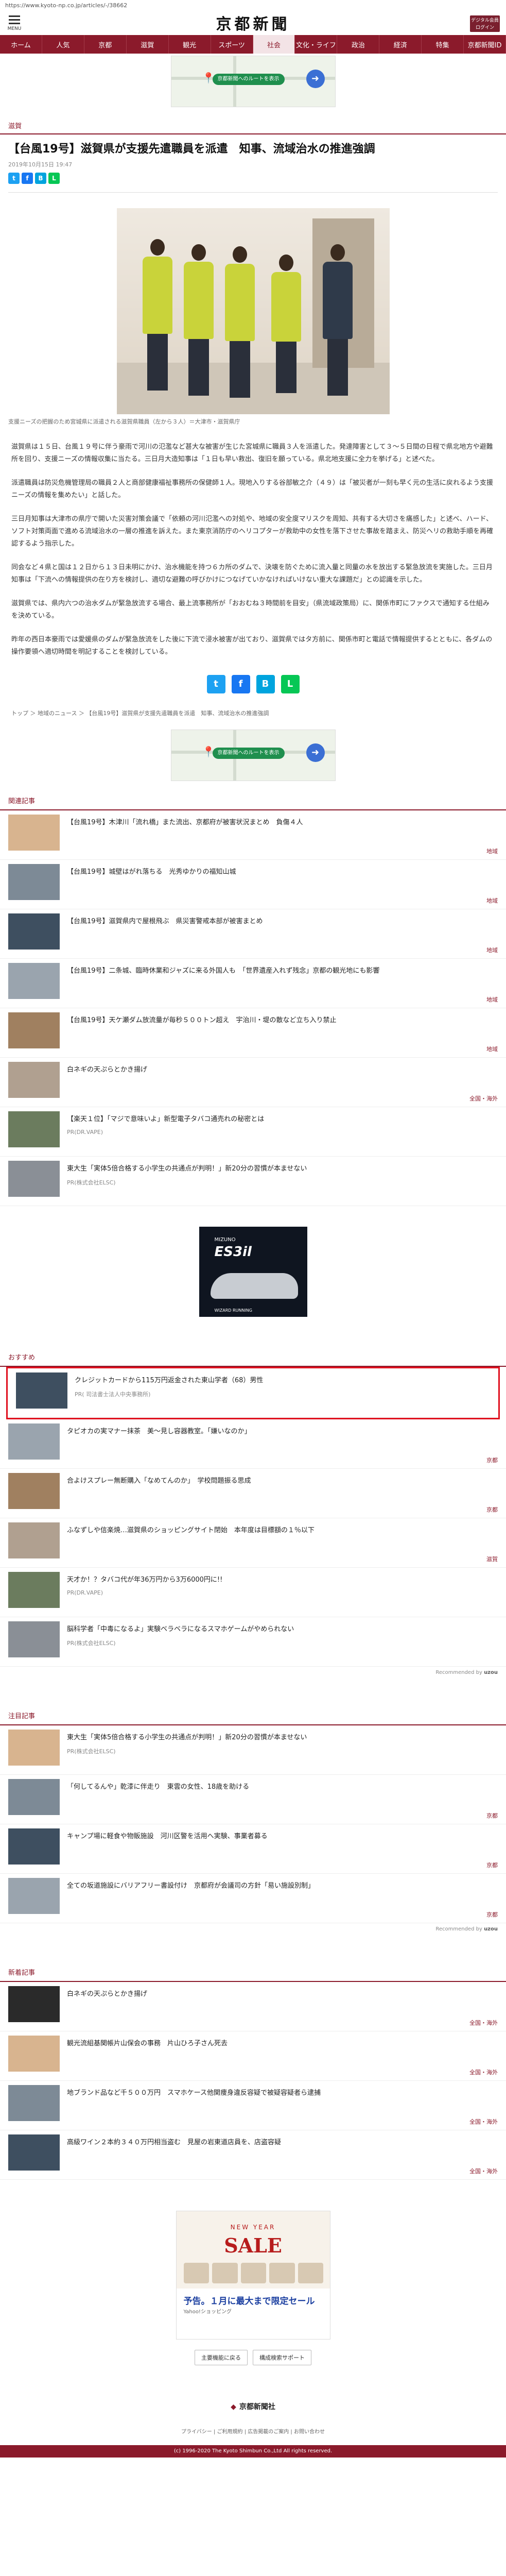 This screenshot has height=2576, width=506. Describe the element at coordinates (253, 835) in the screenshot. I see `news-item: 【台風19号】木津川「流れ橋」また流出、京都府が被害状況まとめ 負傷４人 地域` at that location.